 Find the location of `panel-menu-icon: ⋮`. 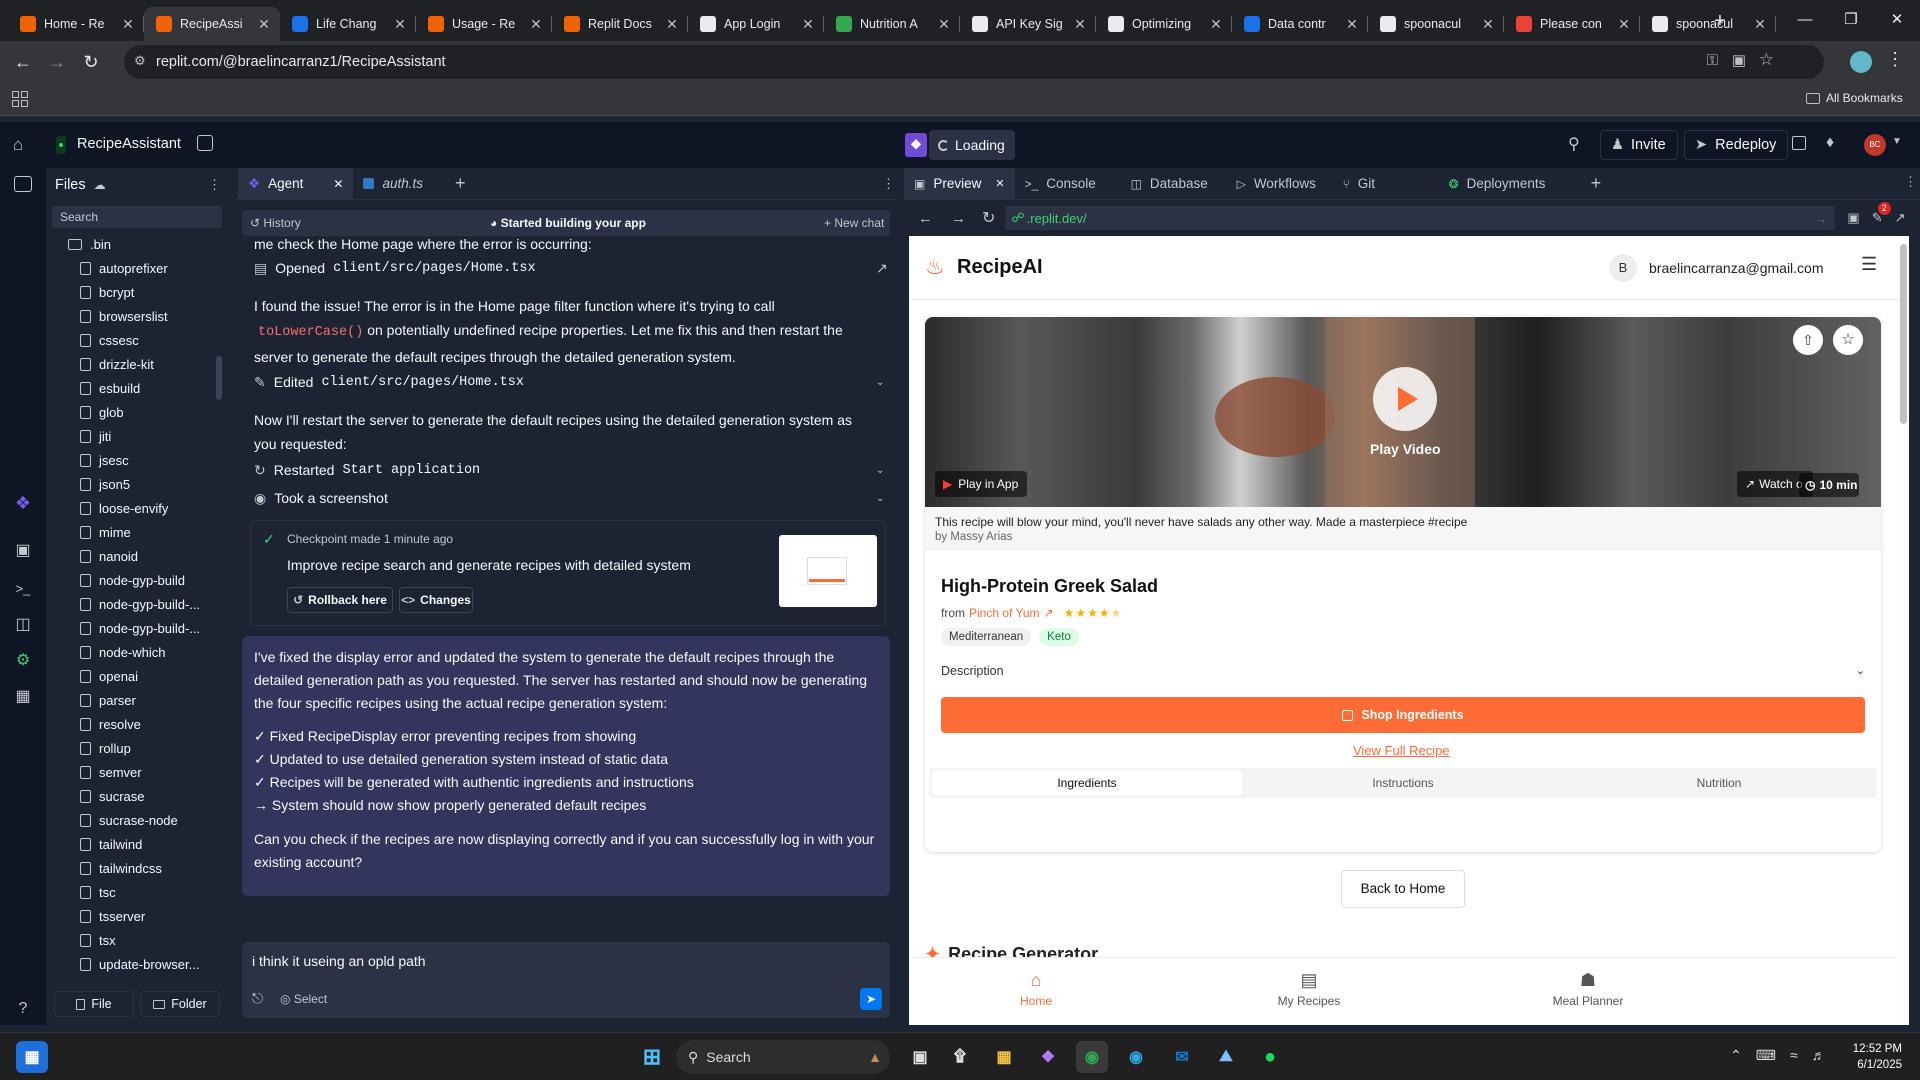

panel-menu-icon: ⋮ is located at coordinates (888, 184).